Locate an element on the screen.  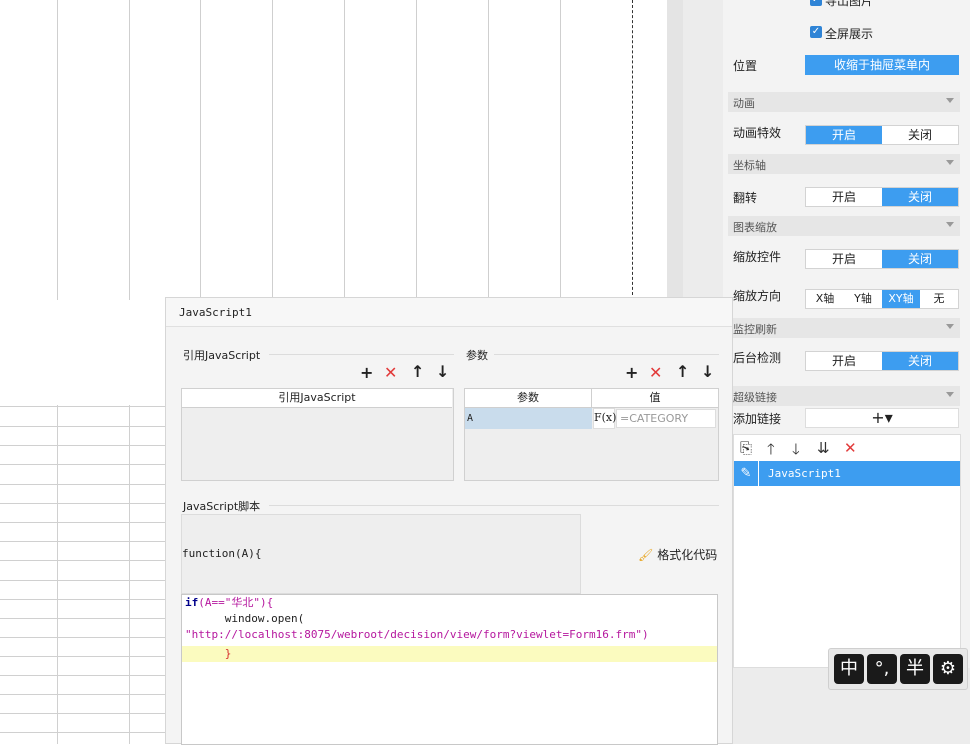
hyperlink-item: ✎ JavaScript1 is located at coordinates (847, 473).